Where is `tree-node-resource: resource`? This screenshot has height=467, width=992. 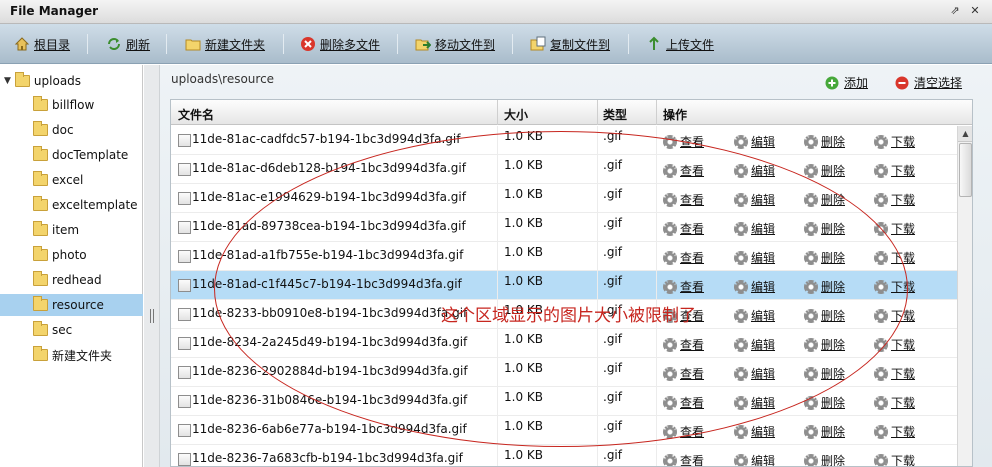
tree-node-resource: resource is located at coordinates (71, 305).